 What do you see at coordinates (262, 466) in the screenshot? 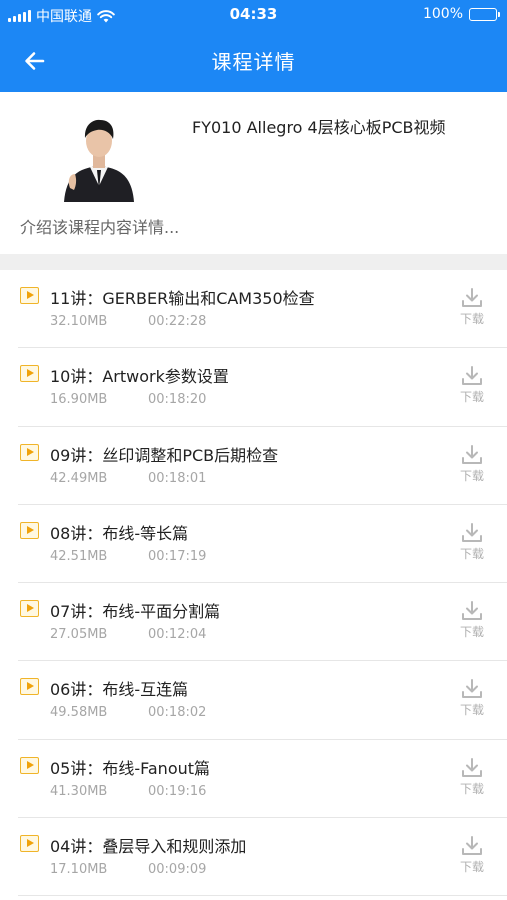
I see `lesson-item: 09讲：丝印调整和PCB后期检查 42.49MB 00:18:01 下载` at bounding box center [262, 466].